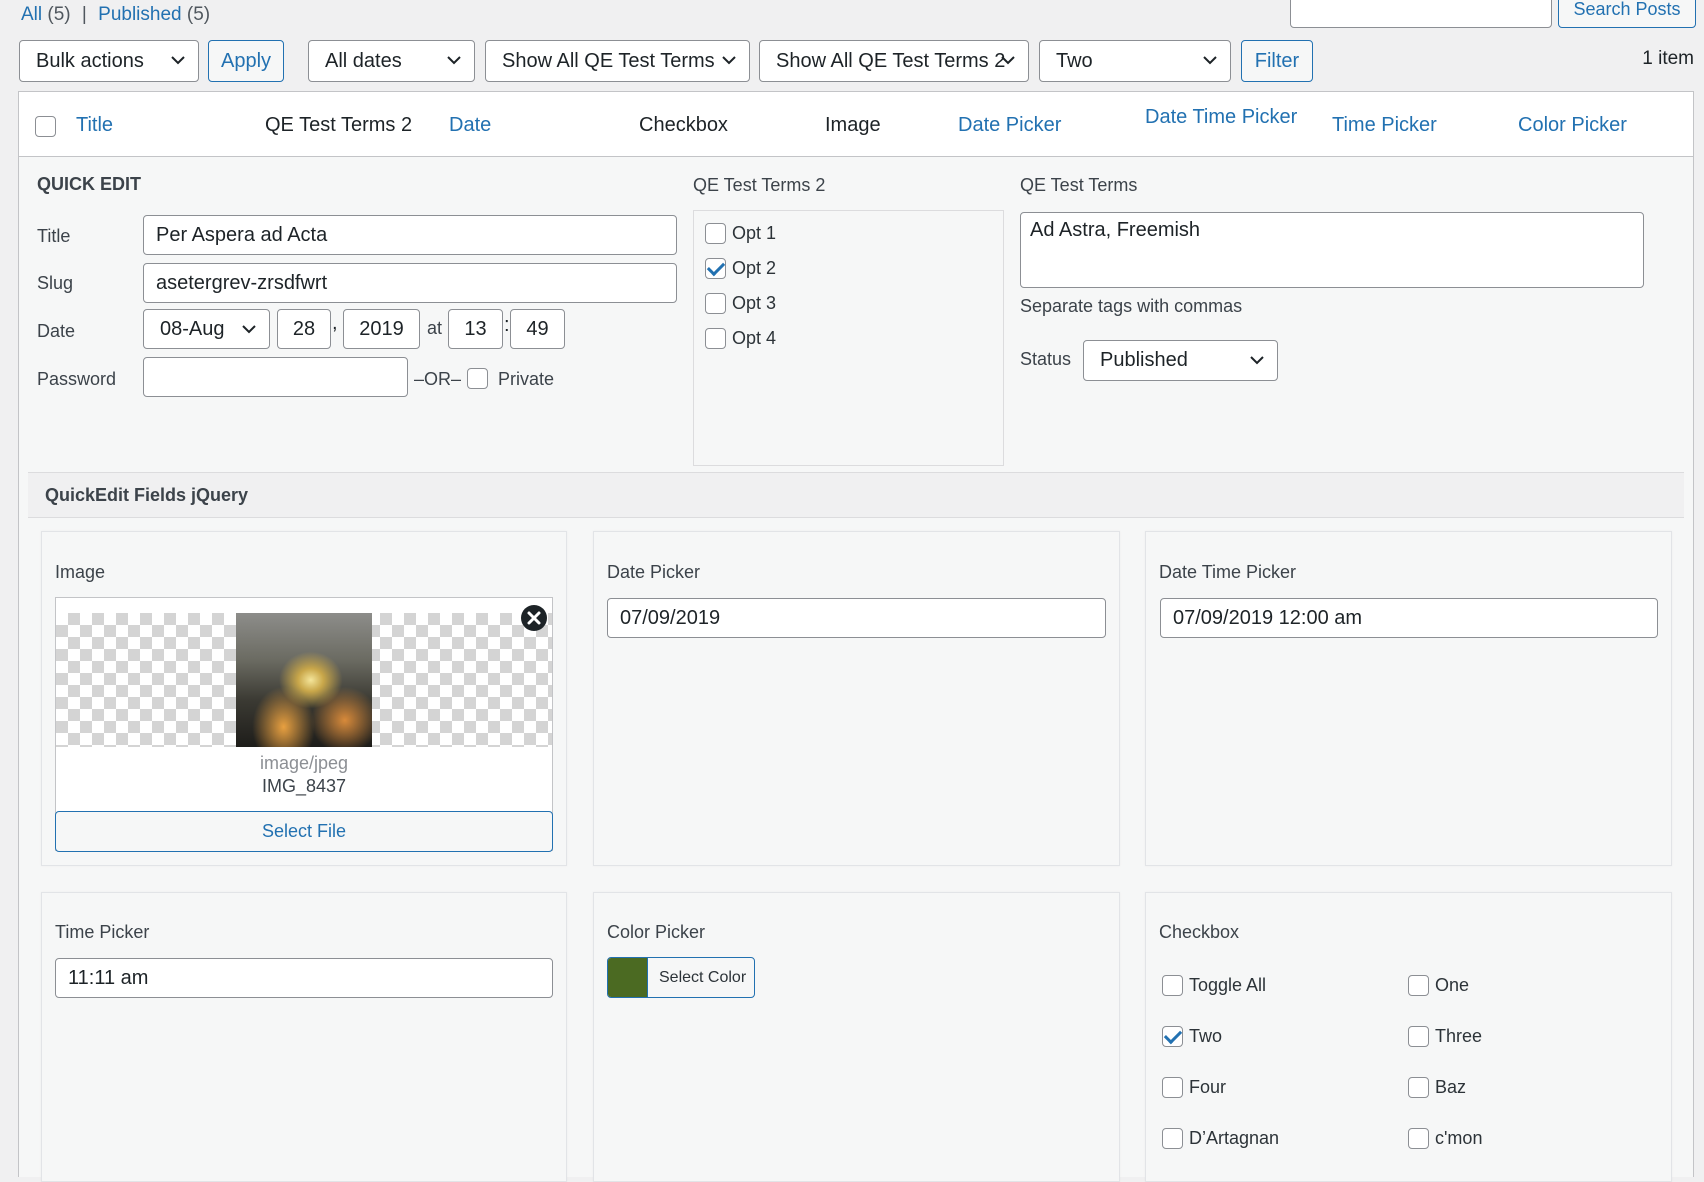 This screenshot has width=1704, height=1182. Describe the element at coordinates (246, 61) in the screenshot. I see `apply-button: Apply` at that location.